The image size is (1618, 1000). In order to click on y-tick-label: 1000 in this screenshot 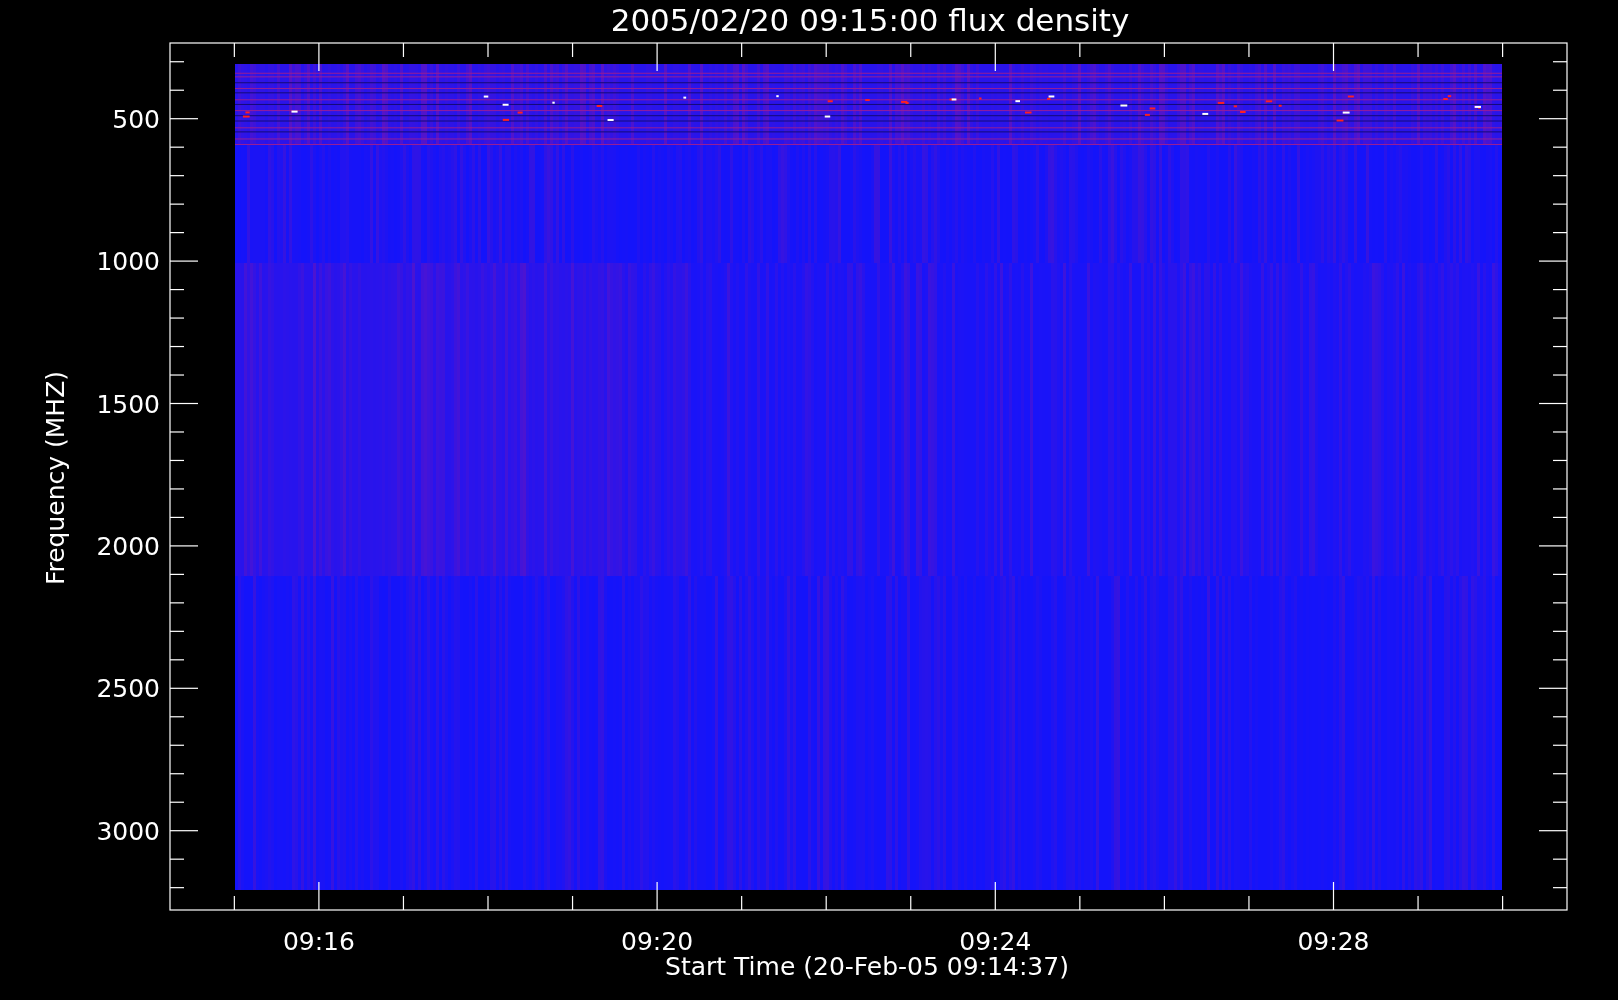, I will do `click(128, 262)`.